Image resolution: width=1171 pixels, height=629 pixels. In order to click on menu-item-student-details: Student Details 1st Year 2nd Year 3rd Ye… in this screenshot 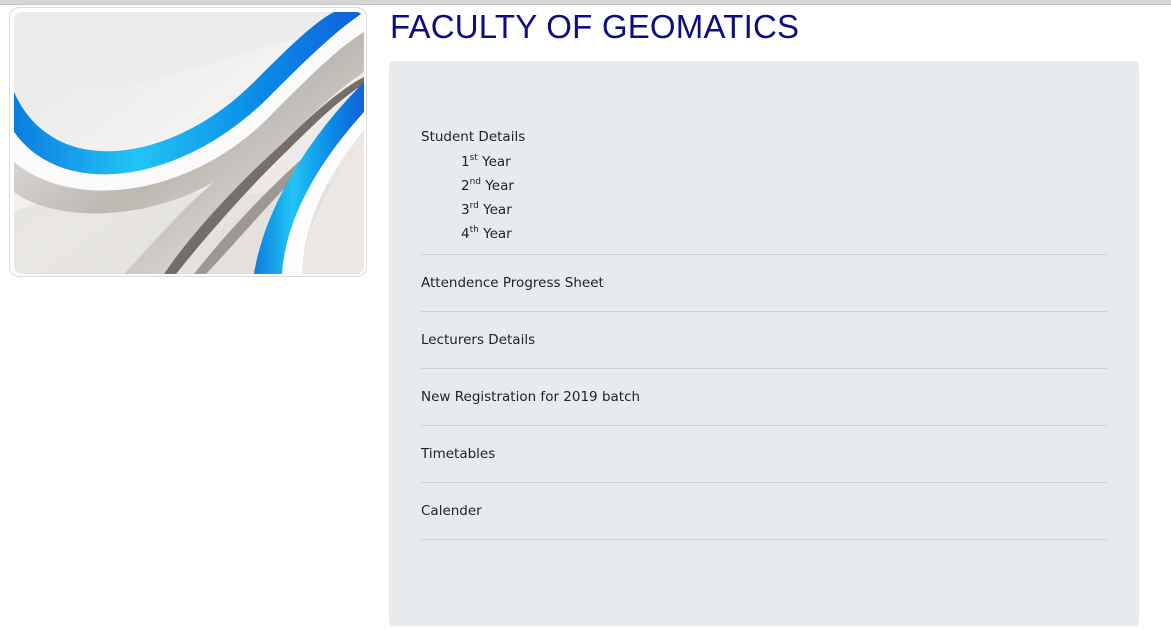, I will do `click(764, 191)`.